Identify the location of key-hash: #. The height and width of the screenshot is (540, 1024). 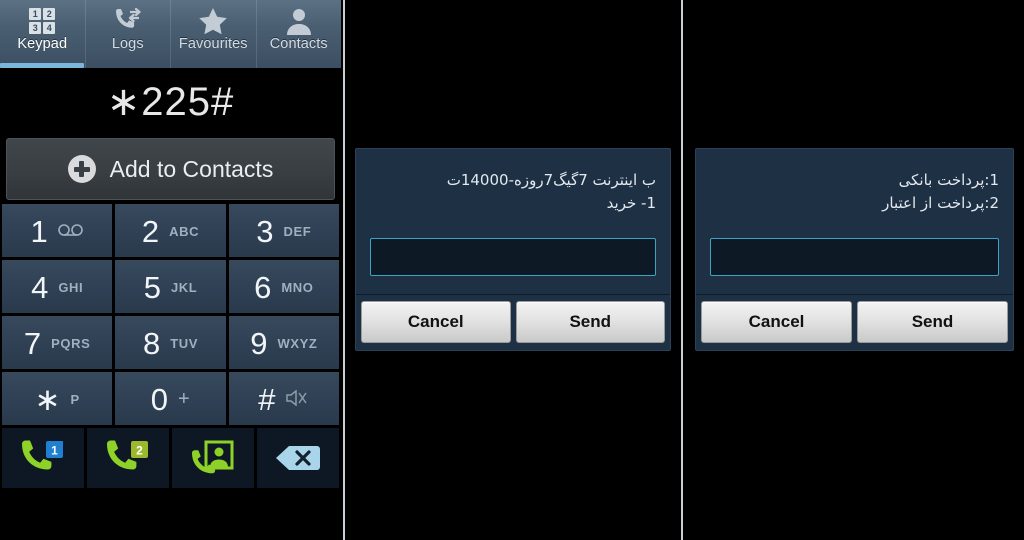
(283, 398).